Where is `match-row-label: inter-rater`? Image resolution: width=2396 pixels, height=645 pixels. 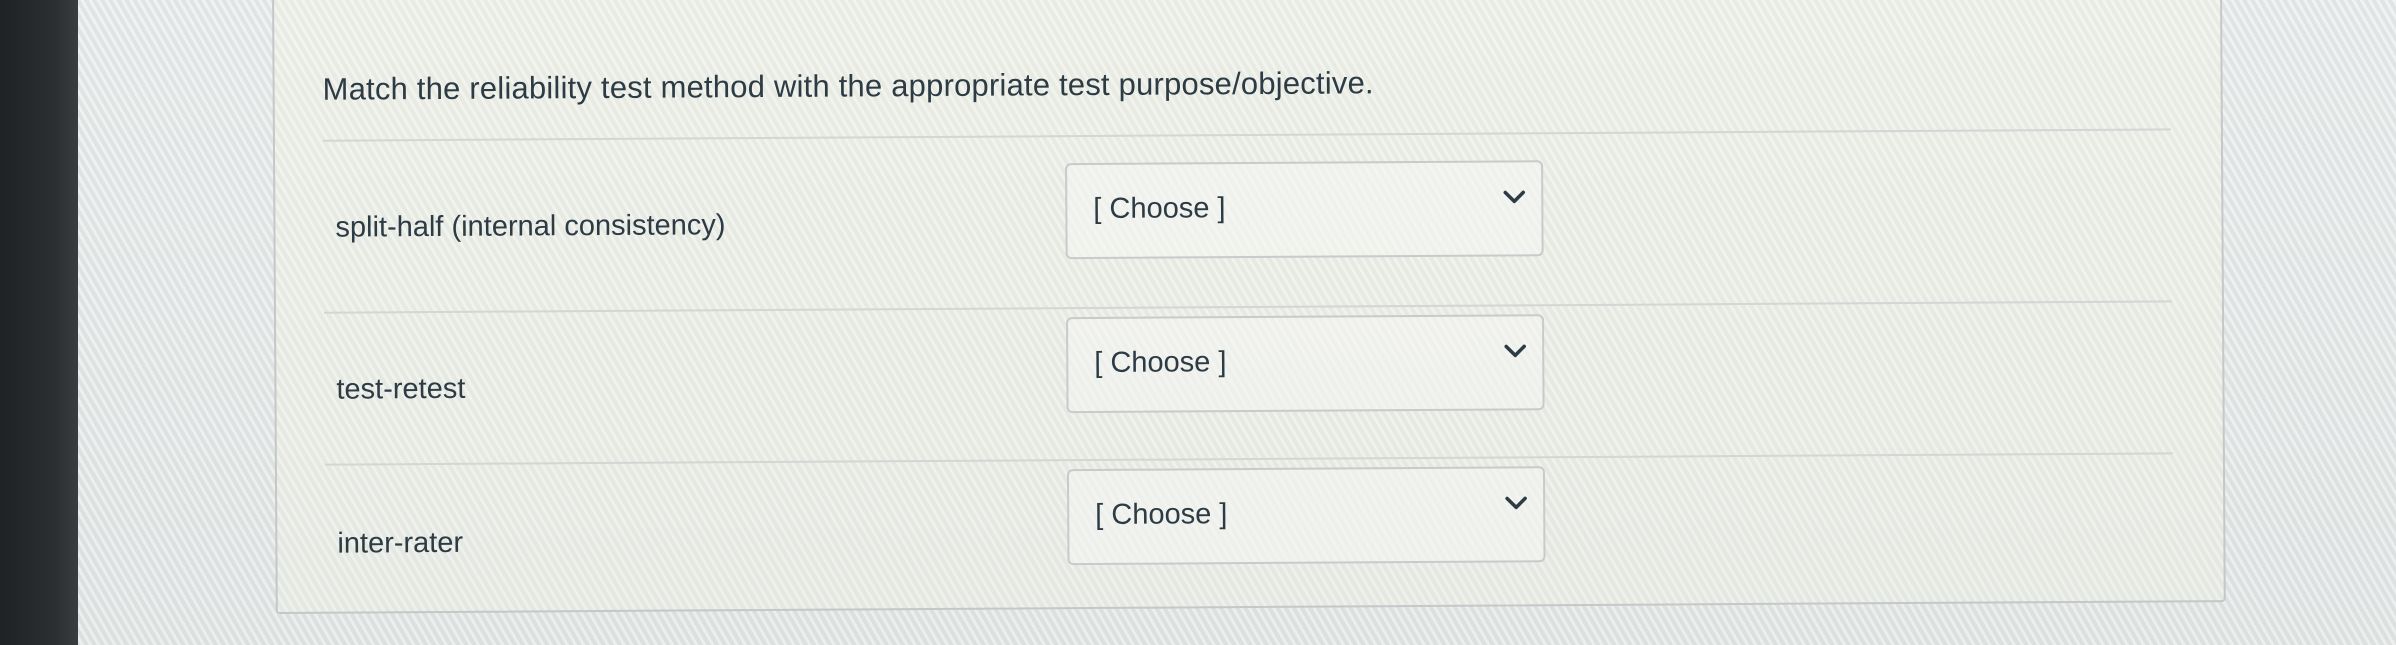
match-row-label: inter-rater is located at coordinates (400, 543).